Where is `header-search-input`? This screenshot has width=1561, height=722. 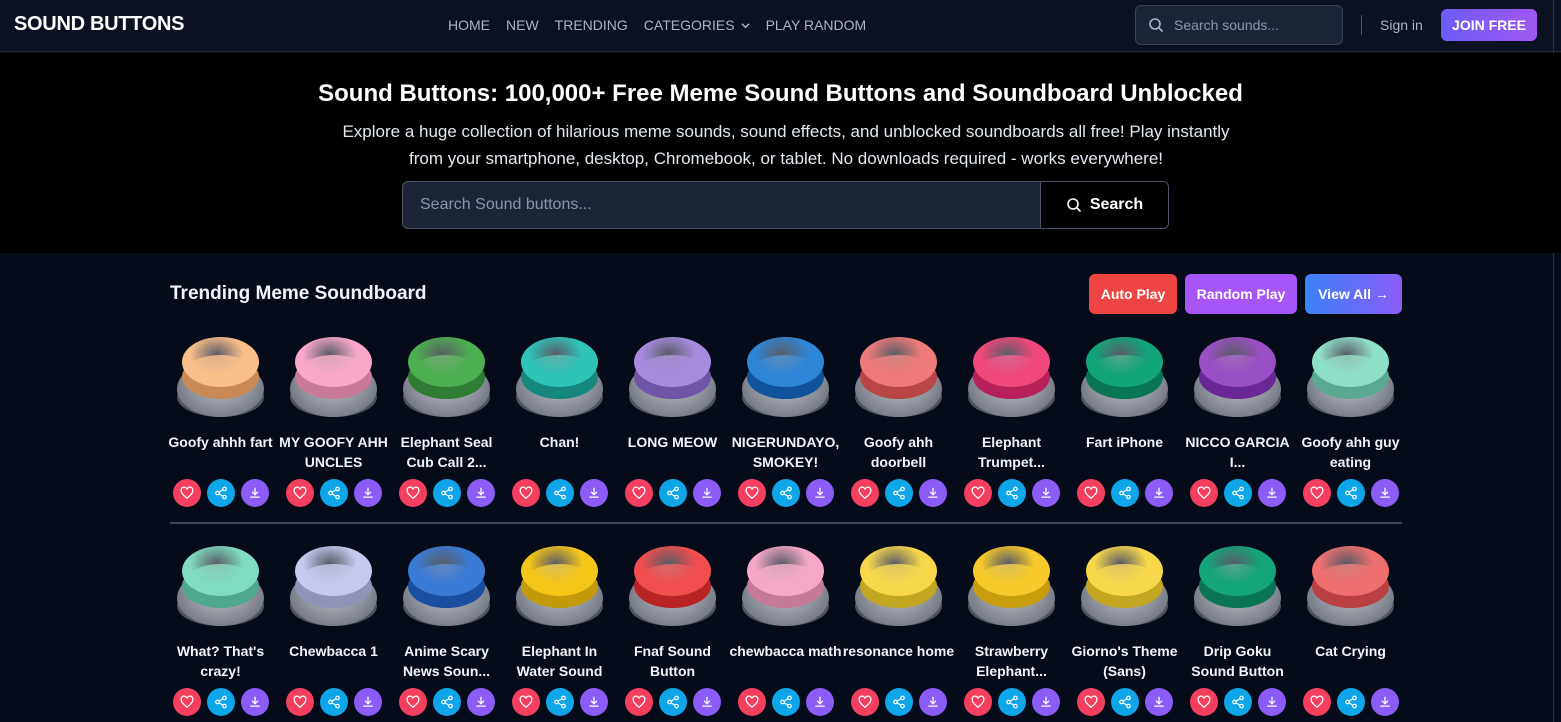
header-search-input is located at coordinates (1254, 25).